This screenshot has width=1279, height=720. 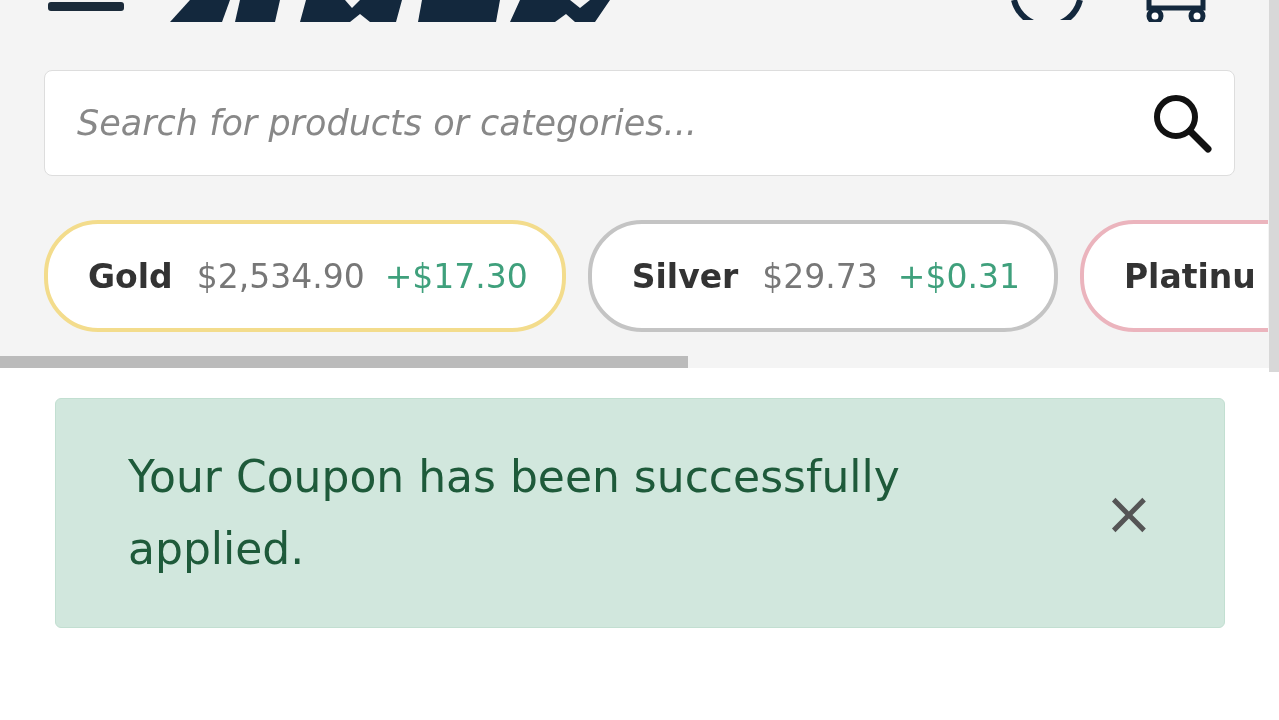 I want to click on scrollbar-thumb, so click(x=344, y=362).